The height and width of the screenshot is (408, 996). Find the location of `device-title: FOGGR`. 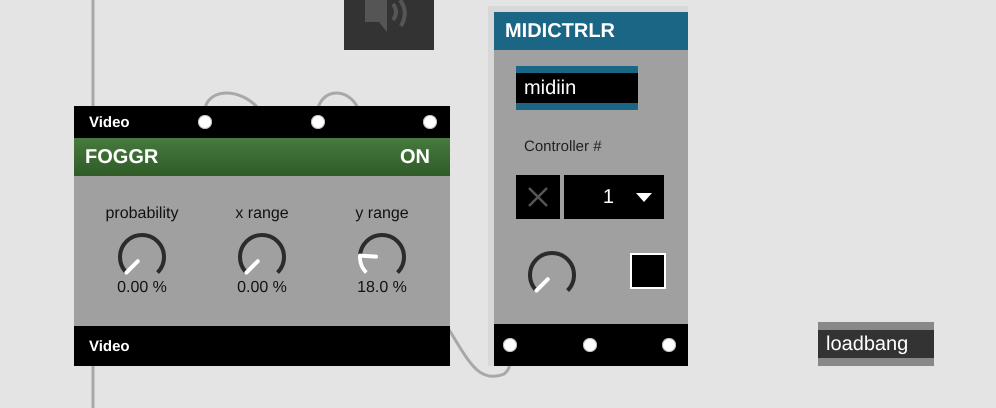

device-title: FOGGR is located at coordinates (121, 157).